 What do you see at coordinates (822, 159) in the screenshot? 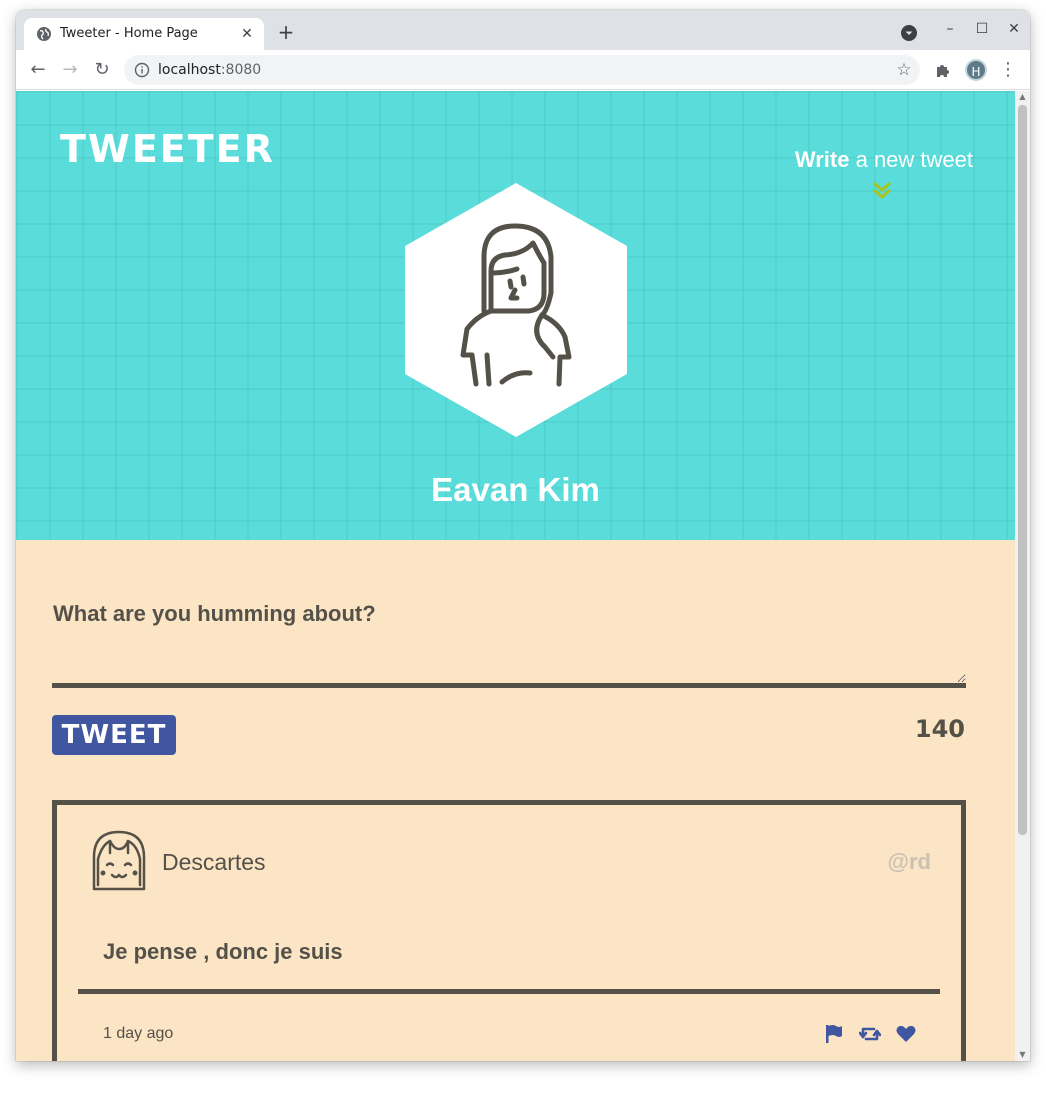
I see `compose-link-bold: Write` at bounding box center [822, 159].